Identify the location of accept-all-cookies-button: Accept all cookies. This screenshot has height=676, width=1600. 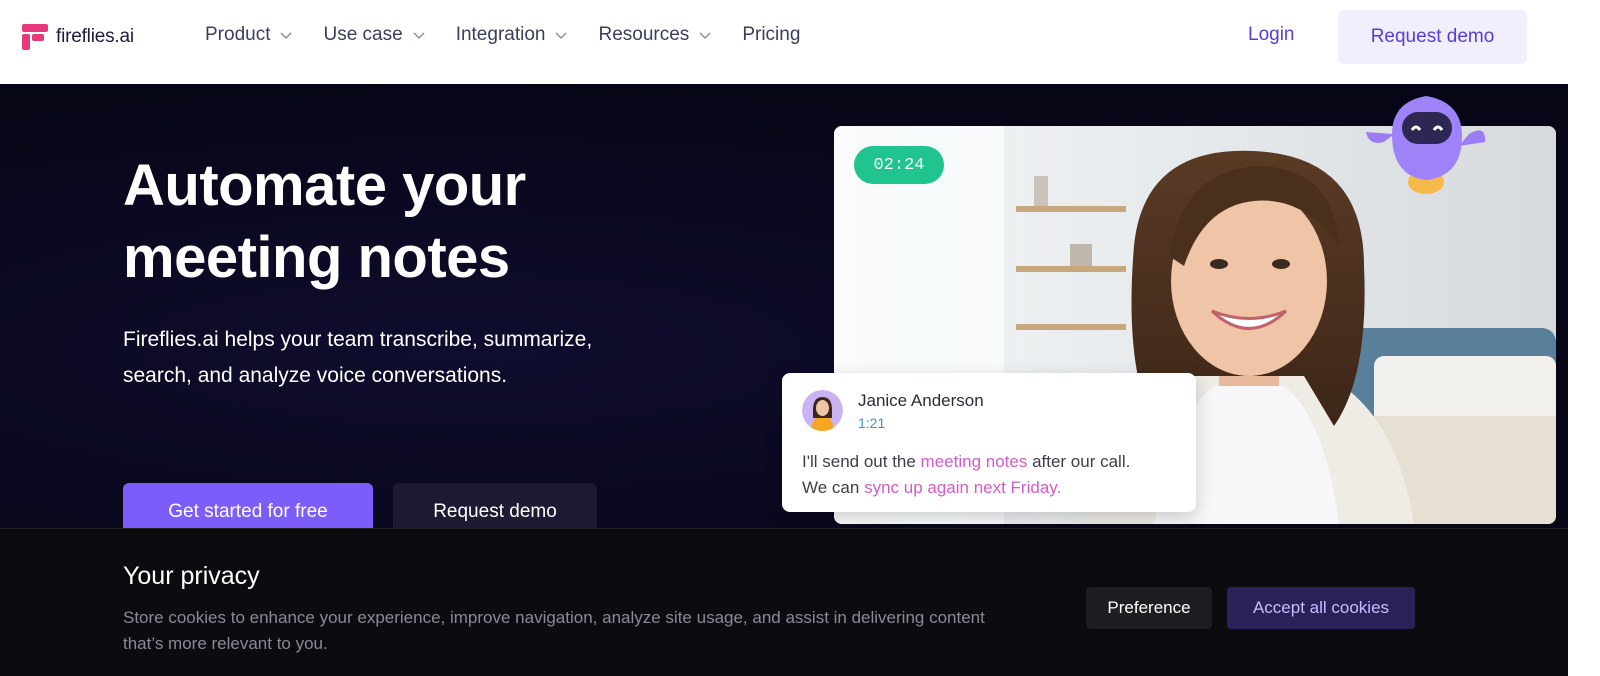
(1321, 608).